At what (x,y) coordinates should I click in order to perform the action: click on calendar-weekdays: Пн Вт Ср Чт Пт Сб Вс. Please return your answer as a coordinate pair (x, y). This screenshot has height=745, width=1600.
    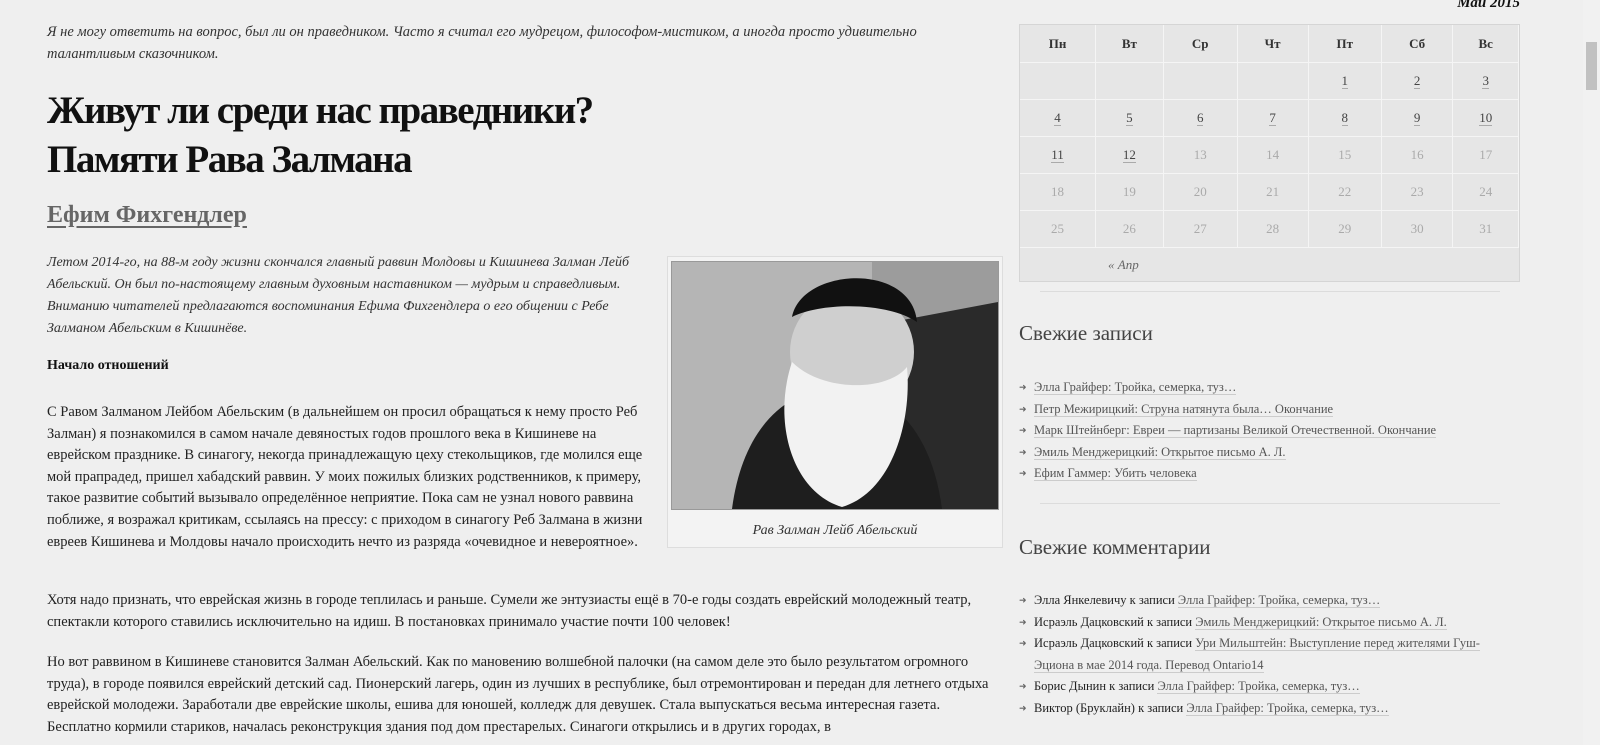
    Looking at the image, I should click on (1269, 44).